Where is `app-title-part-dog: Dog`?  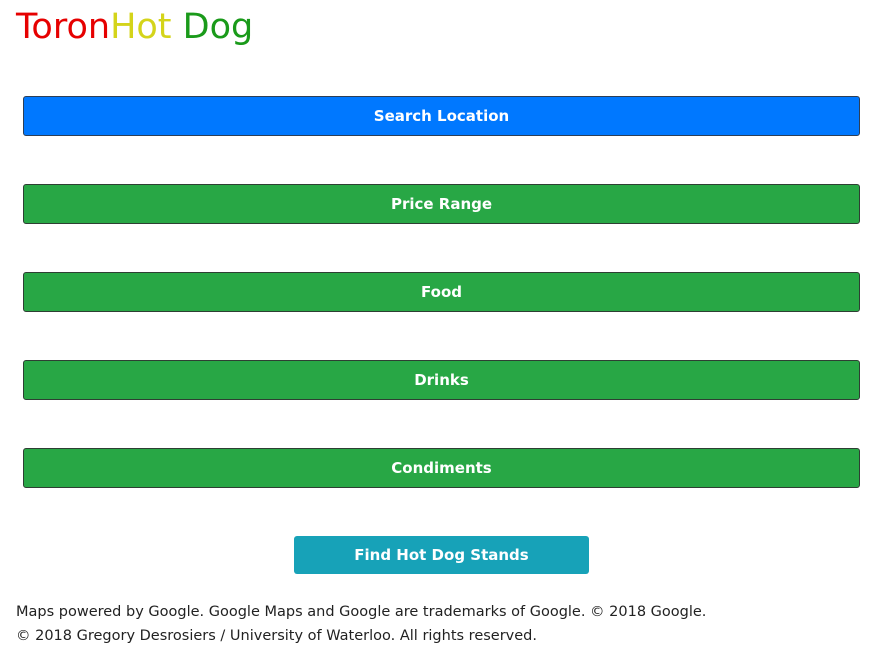 app-title-part-dog: Dog is located at coordinates (212, 27).